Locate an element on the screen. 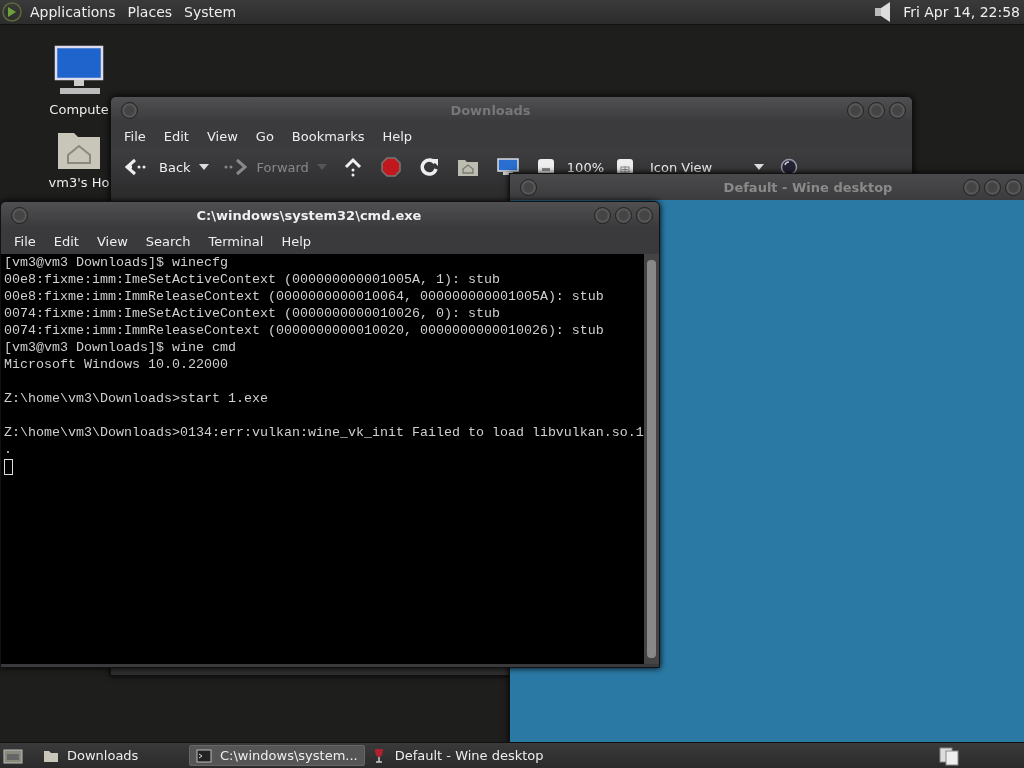  panel-menu: Places is located at coordinates (150, 12).